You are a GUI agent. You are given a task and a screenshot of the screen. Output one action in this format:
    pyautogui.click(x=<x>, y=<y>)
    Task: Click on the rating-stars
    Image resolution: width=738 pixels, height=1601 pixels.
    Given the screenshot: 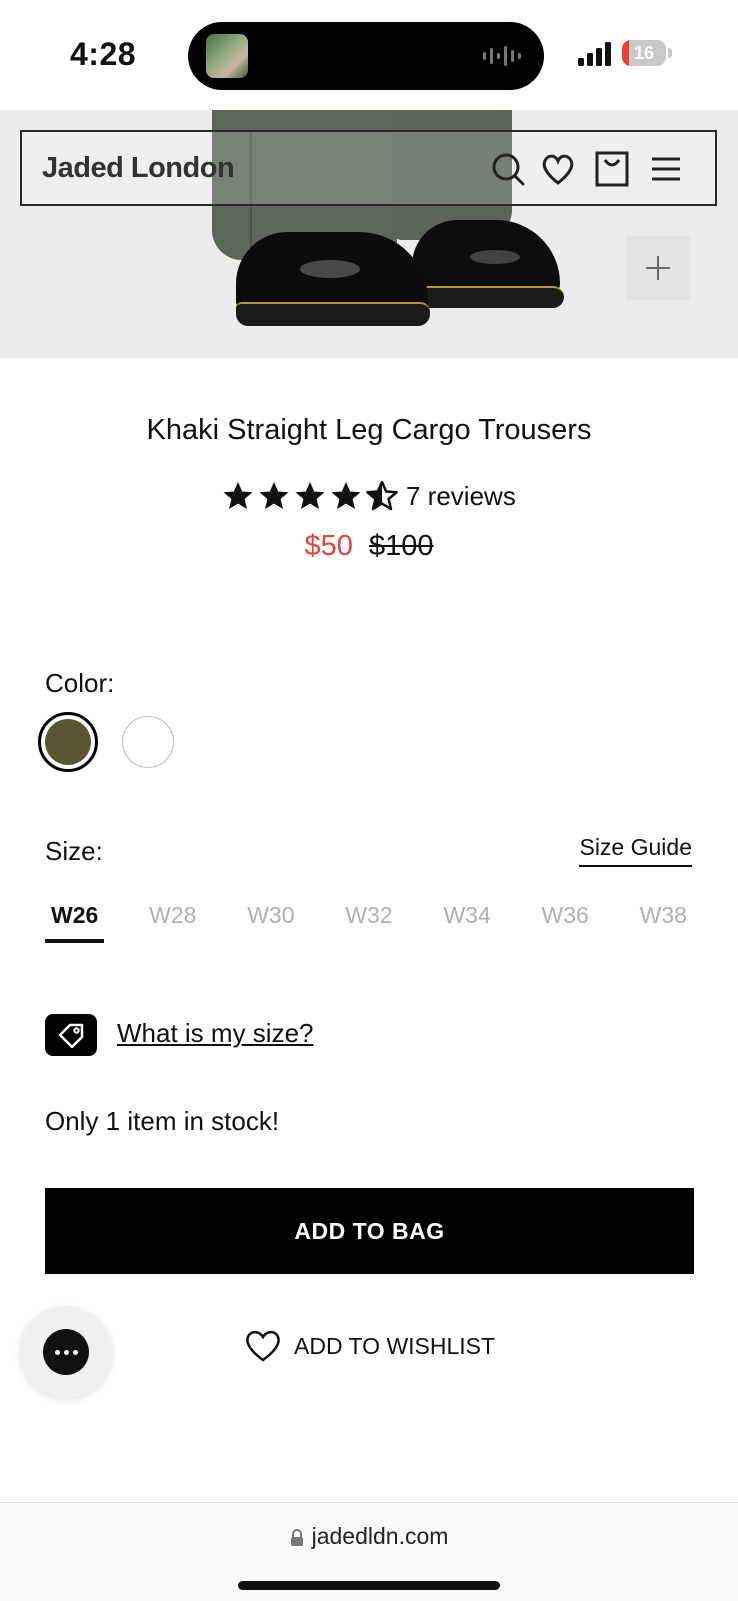 What is the action you would take?
    pyautogui.click(x=310, y=496)
    